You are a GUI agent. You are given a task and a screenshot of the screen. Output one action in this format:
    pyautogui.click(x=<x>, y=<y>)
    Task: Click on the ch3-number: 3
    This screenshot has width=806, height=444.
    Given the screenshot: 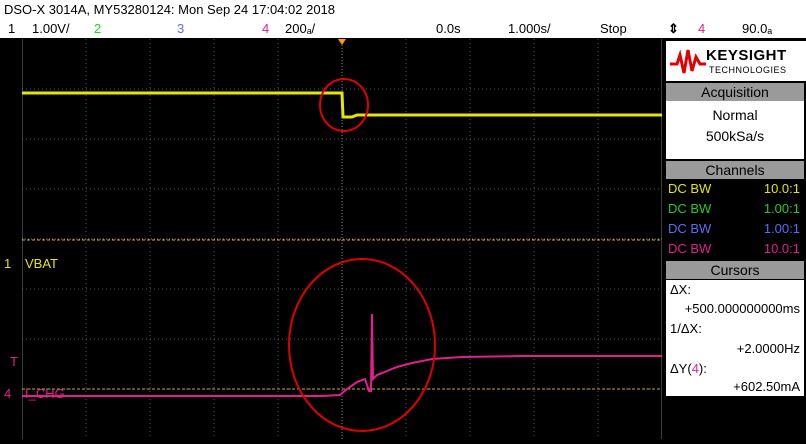 What is the action you would take?
    pyautogui.click(x=180, y=28)
    